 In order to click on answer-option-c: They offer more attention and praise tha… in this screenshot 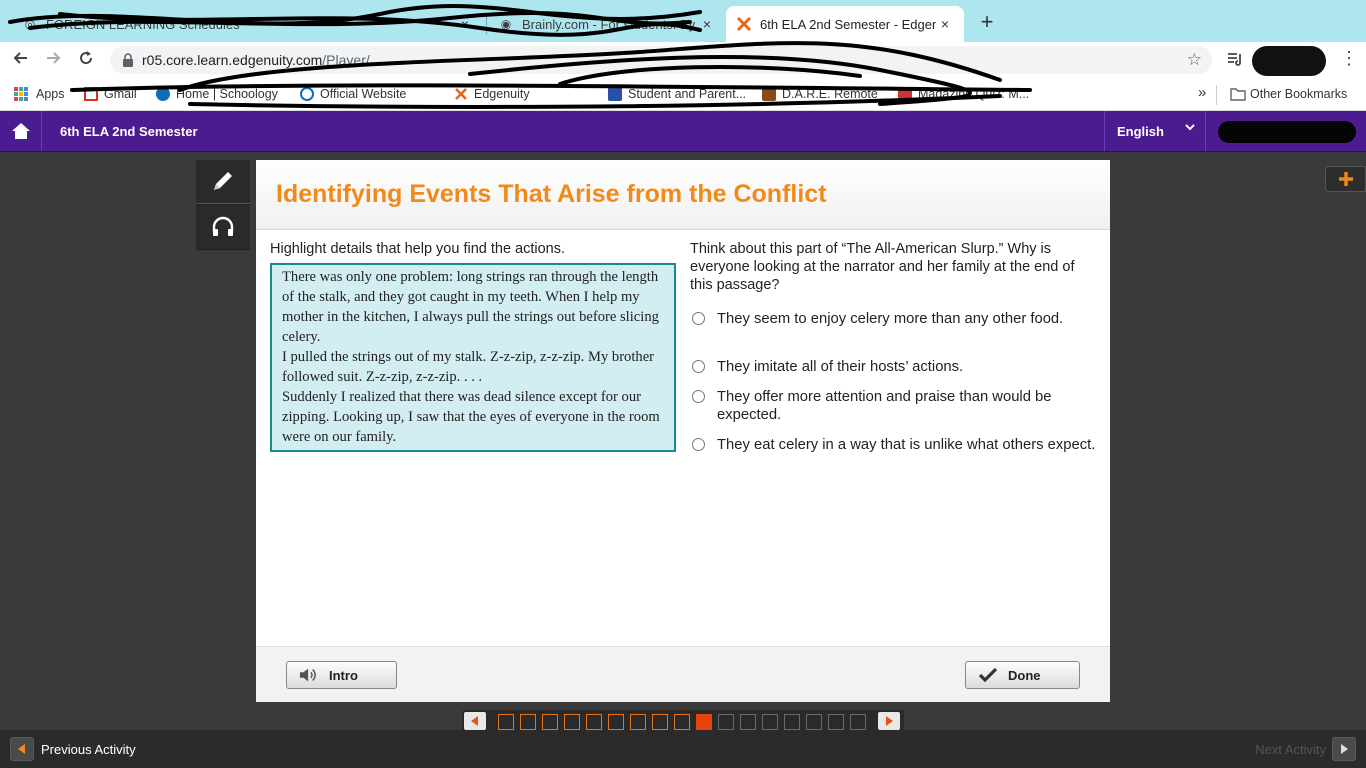, I will do `click(895, 406)`.